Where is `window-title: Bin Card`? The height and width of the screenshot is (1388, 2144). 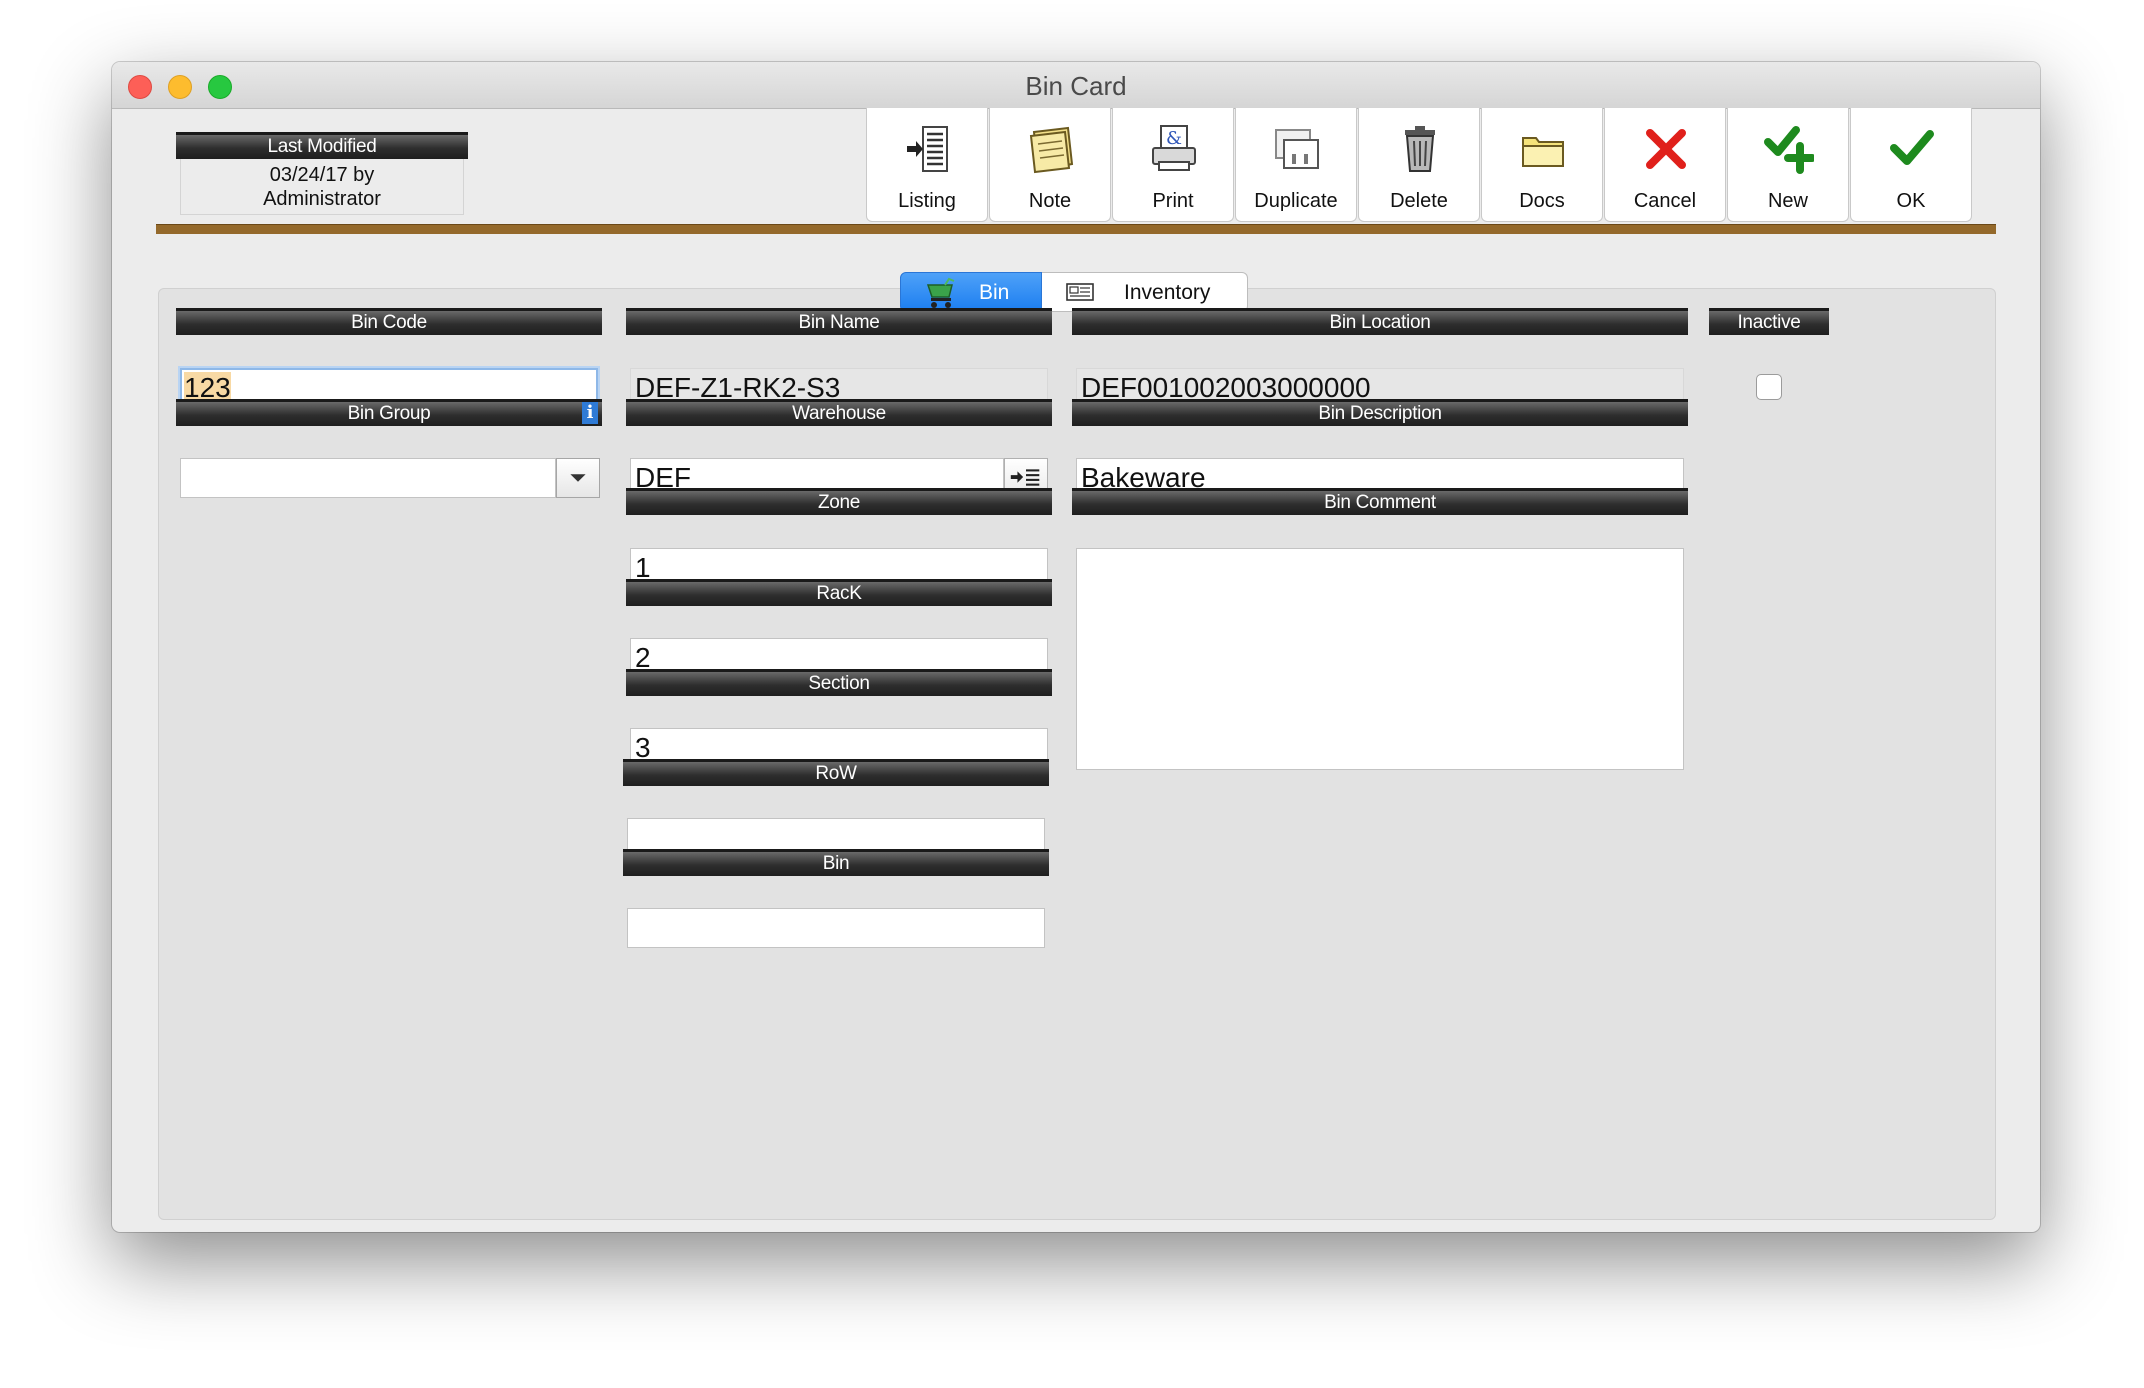
window-title: Bin Card is located at coordinates (1076, 86).